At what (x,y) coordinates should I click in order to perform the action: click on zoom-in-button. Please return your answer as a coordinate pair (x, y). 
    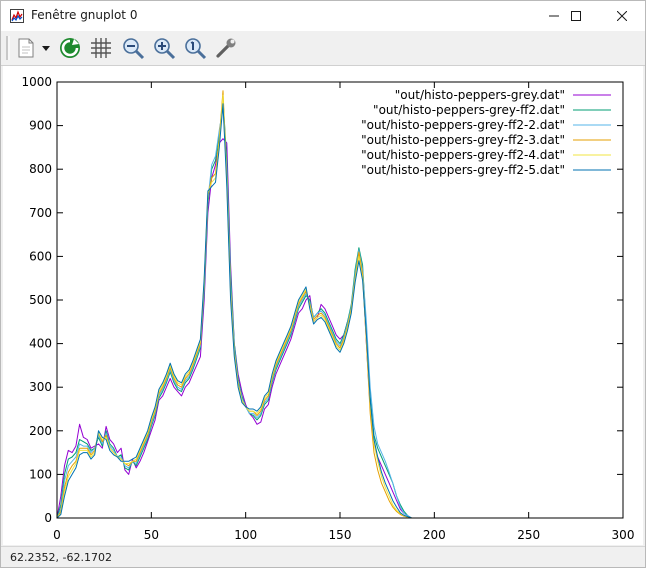
    Looking at the image, I should click on (164, 48).